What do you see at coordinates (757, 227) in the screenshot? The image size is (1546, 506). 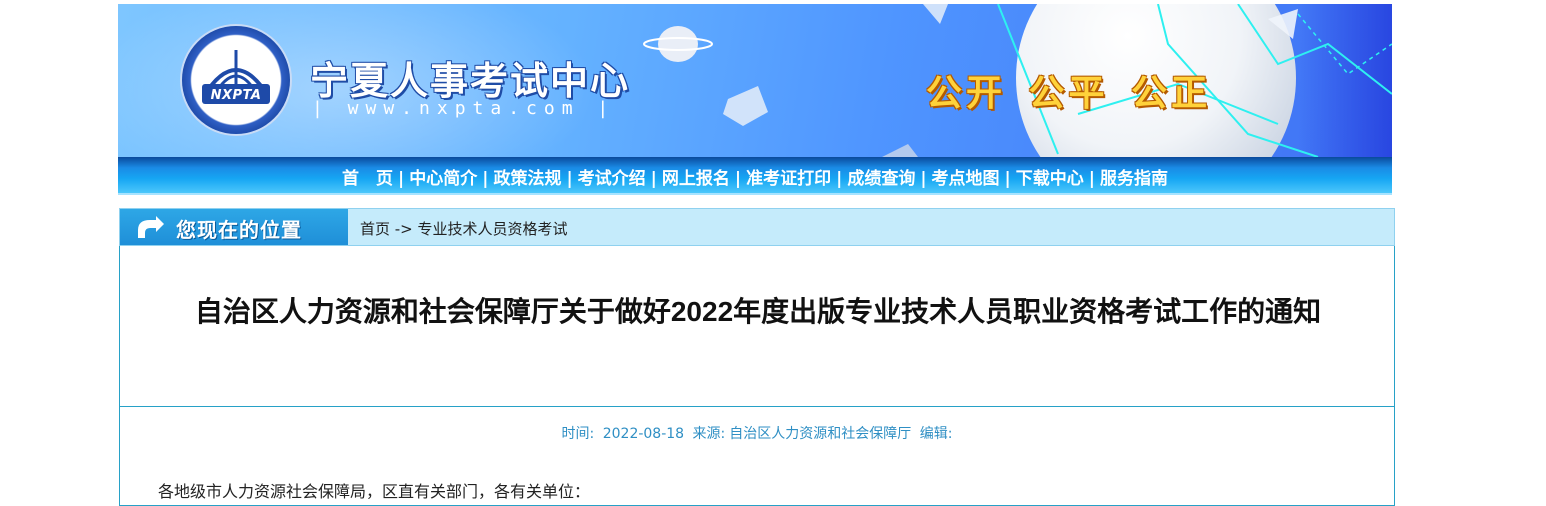 I see `location-bar: 您现在的位置 首页 -> 专业技术人员资格考试` at bounding box center [757, 227].